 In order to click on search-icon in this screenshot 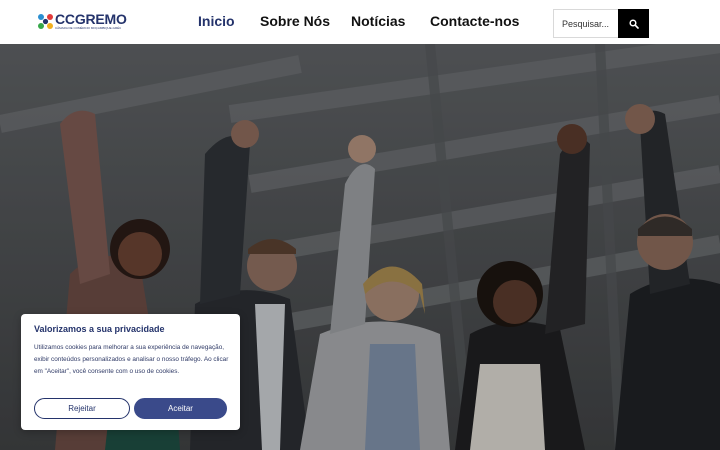, I will do `click(633, 23)`.